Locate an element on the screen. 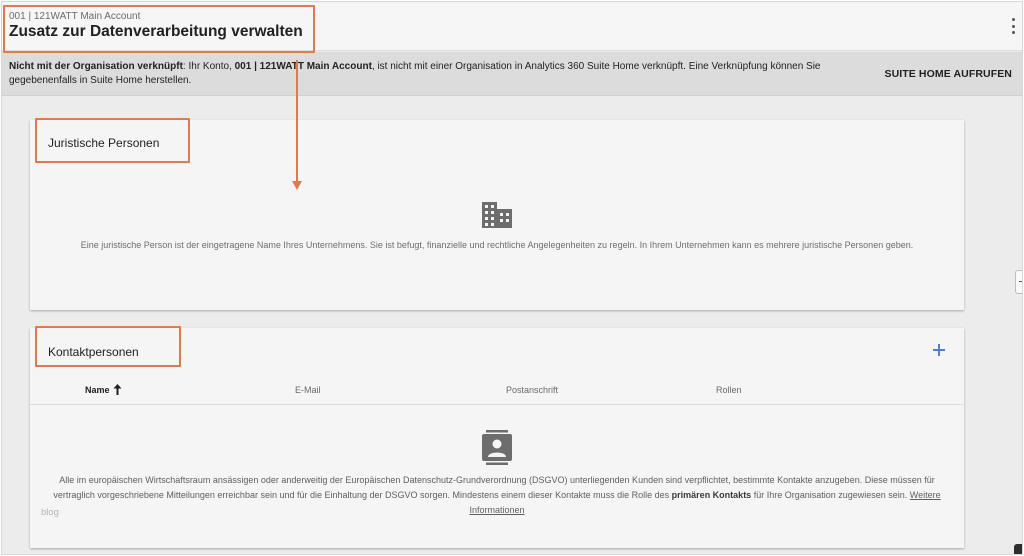  corner-badge is located at coordinates (1018, 549).